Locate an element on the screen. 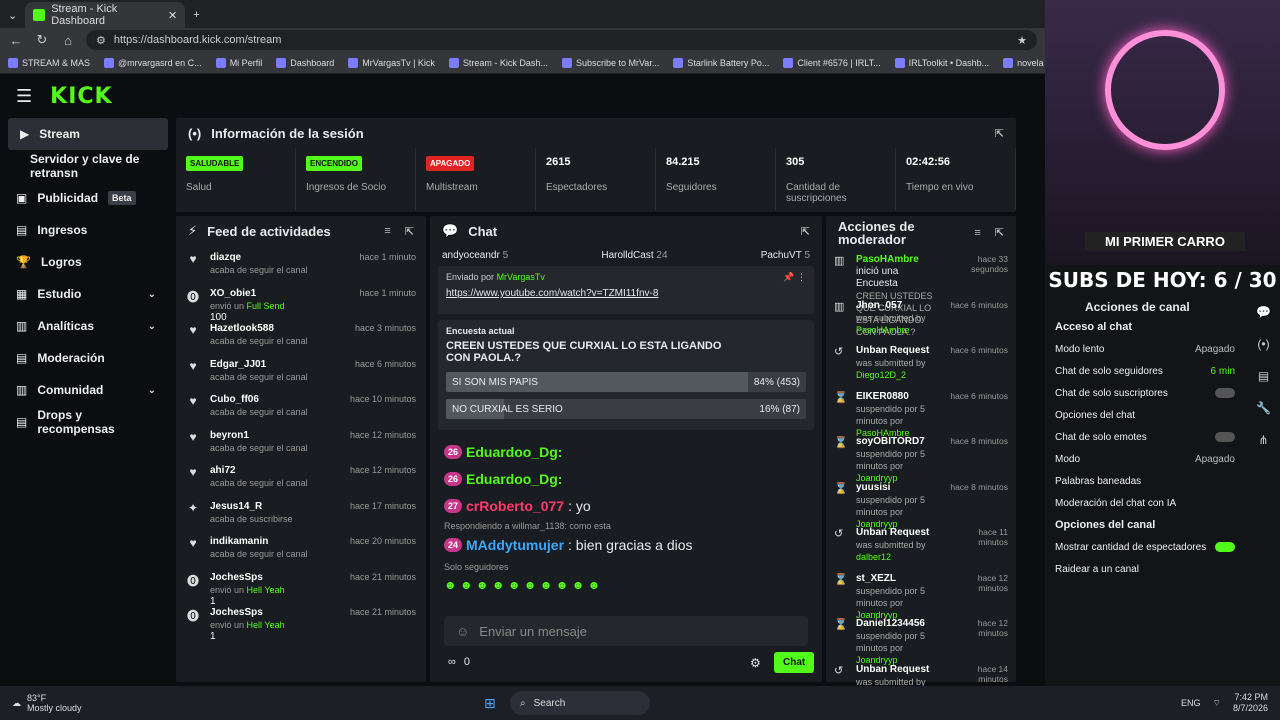 The image size is (1280, 720). sidebar-item-ingresos: ▤ Ingresos is located at coordinates (86, 230).